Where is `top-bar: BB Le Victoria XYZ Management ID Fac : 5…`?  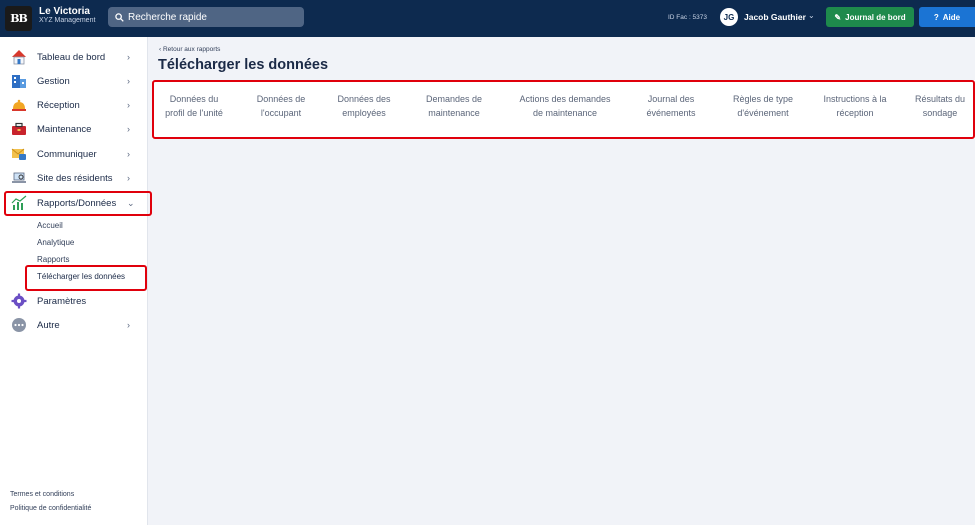 top-bar: BB Le Victoria XYZ Management ID Fac : 5… is located at coordinates (487, 18).